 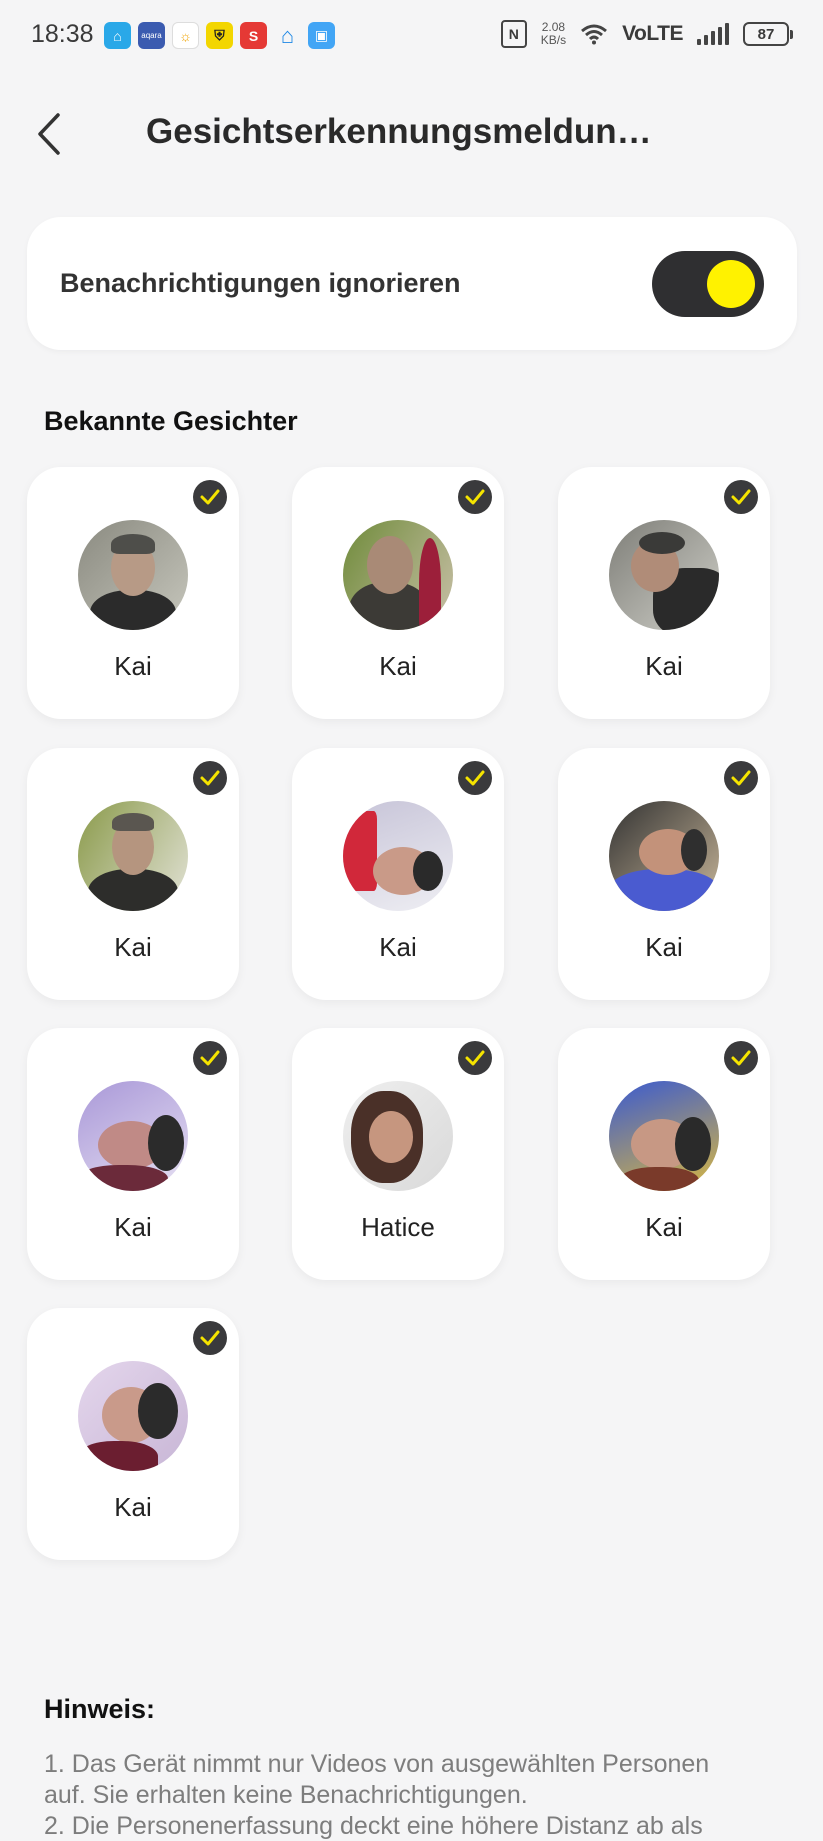 I want to click on s-app-icon: S, so click(x=253, y=35).